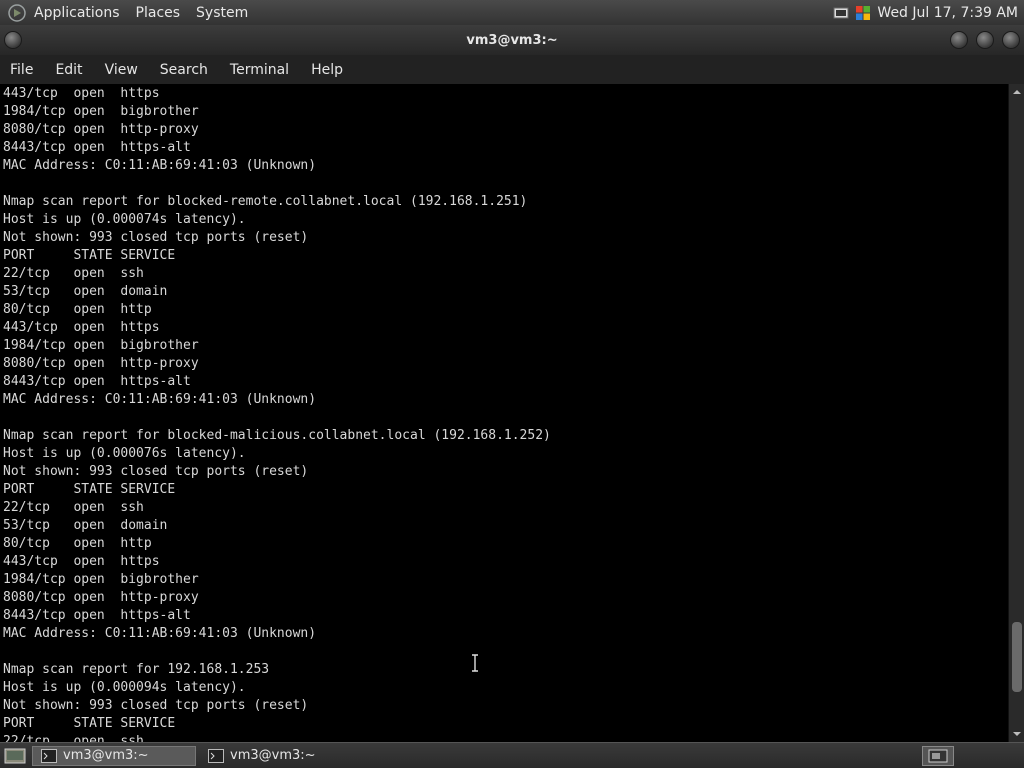  I want to click on terminal-line: Host is up (0.000076s latency)., so click(124, 453).